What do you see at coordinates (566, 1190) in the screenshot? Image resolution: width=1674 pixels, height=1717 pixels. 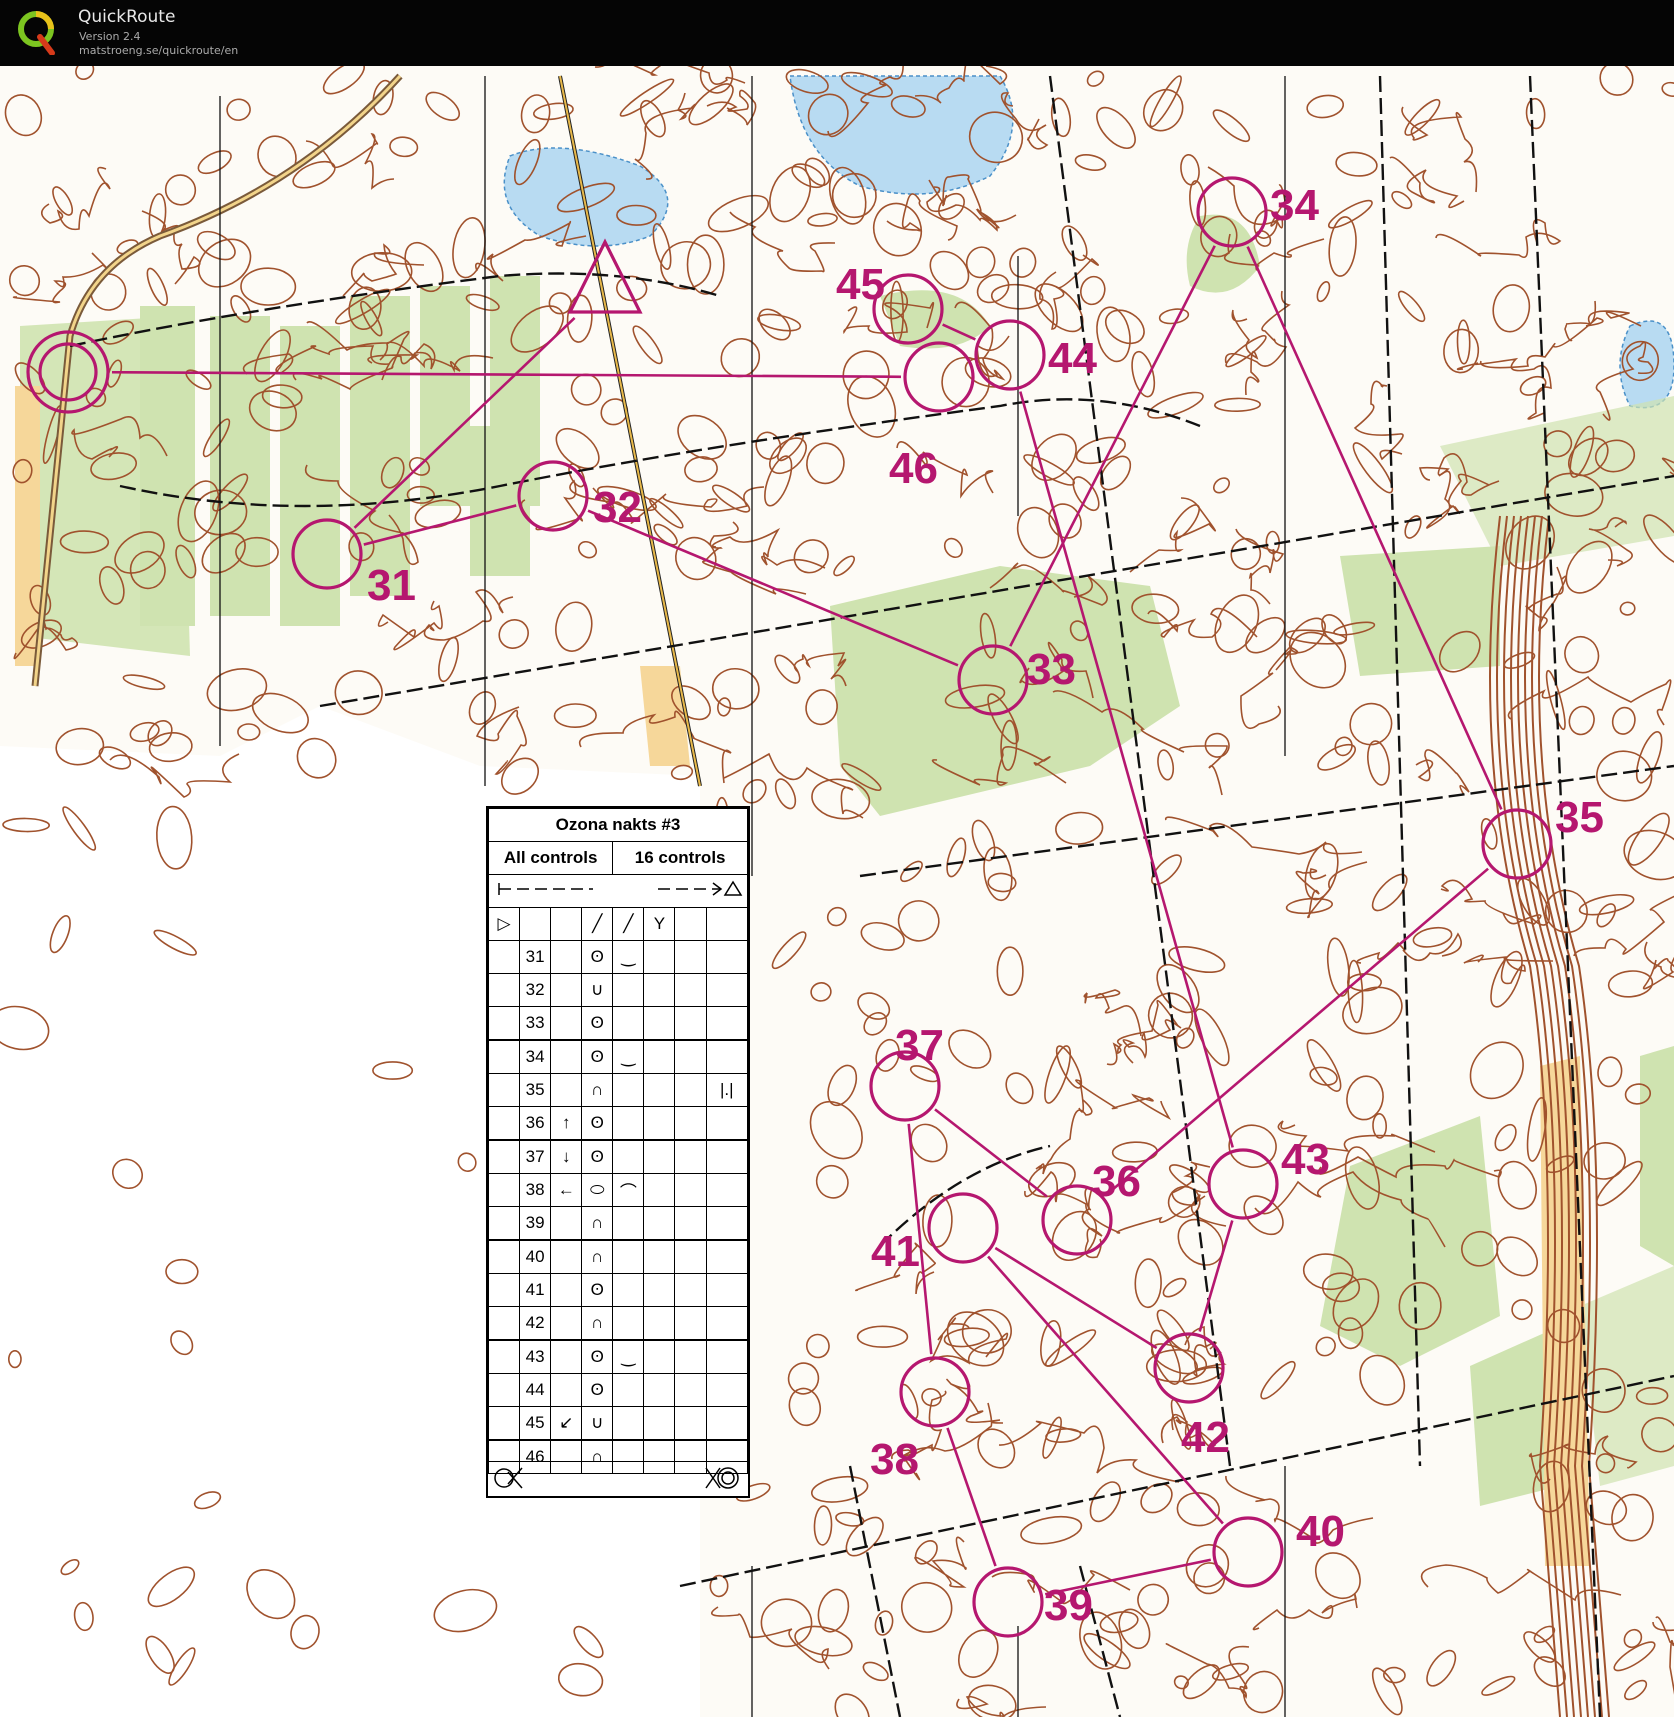 I see `description-direction-icon: ←` at bounding box center [566, 1190].